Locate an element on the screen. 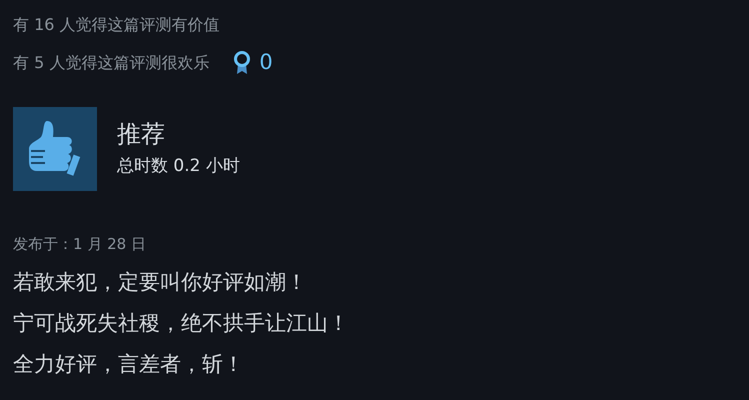 This screenshot has height=400, width=749. award-icon is located at coordinates (242, 63).